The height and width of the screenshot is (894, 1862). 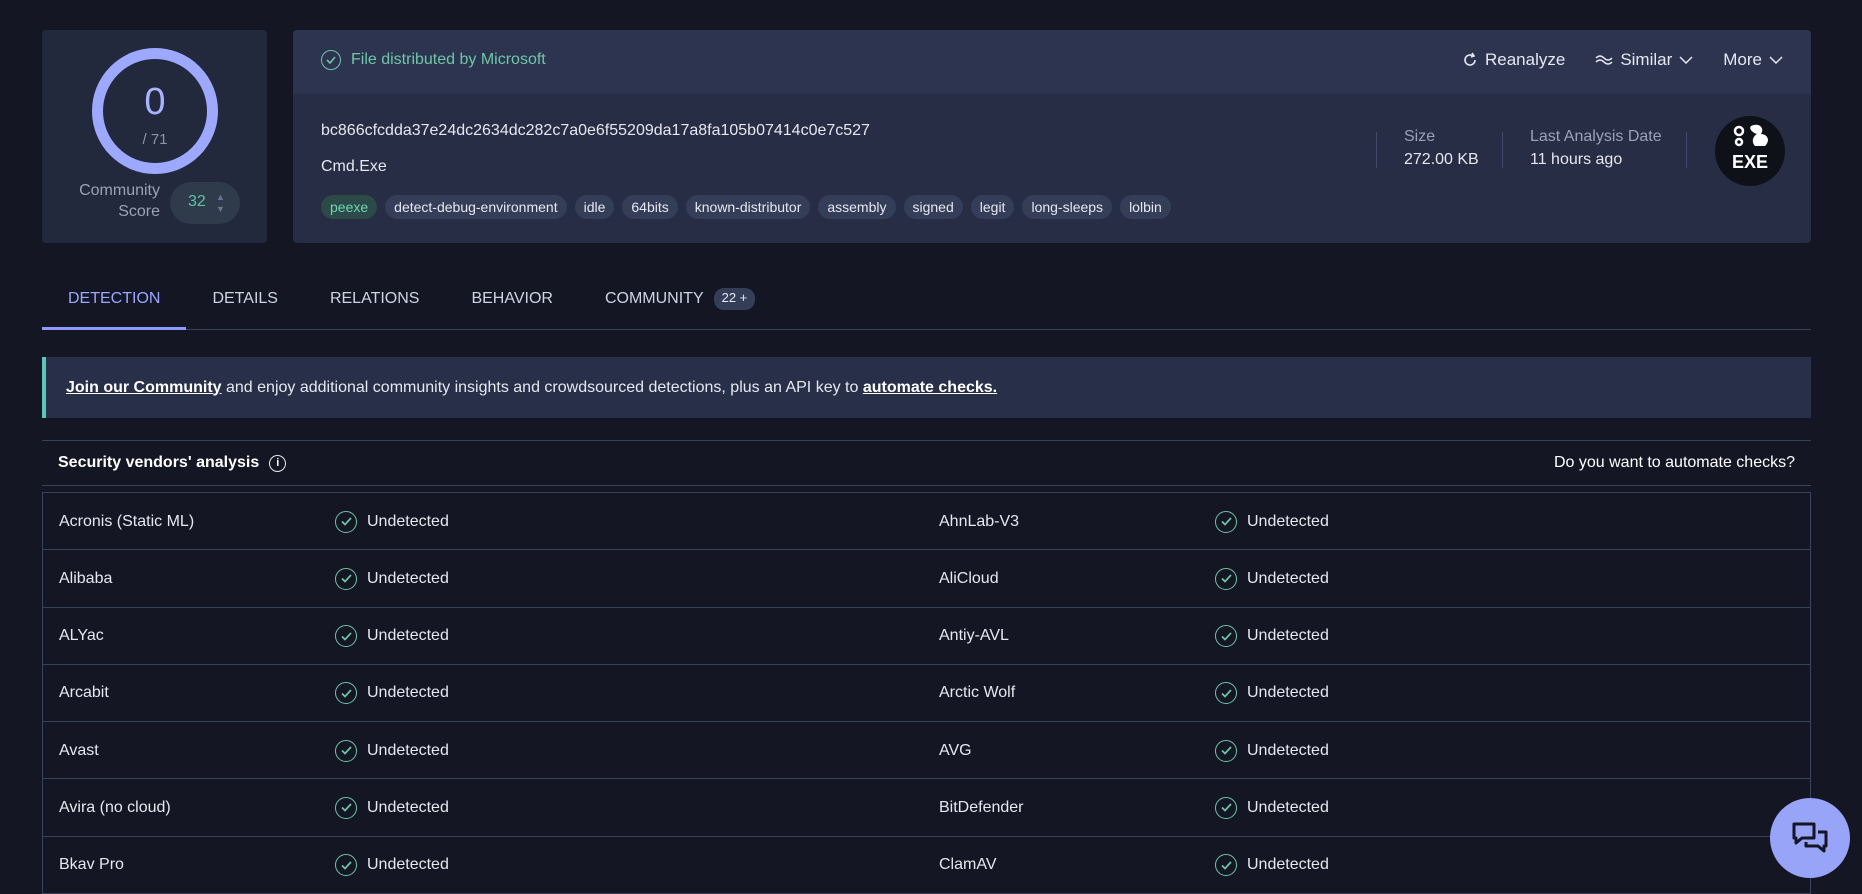 I want to click on tab-details: DETAILS, so click(x=245, y=301).